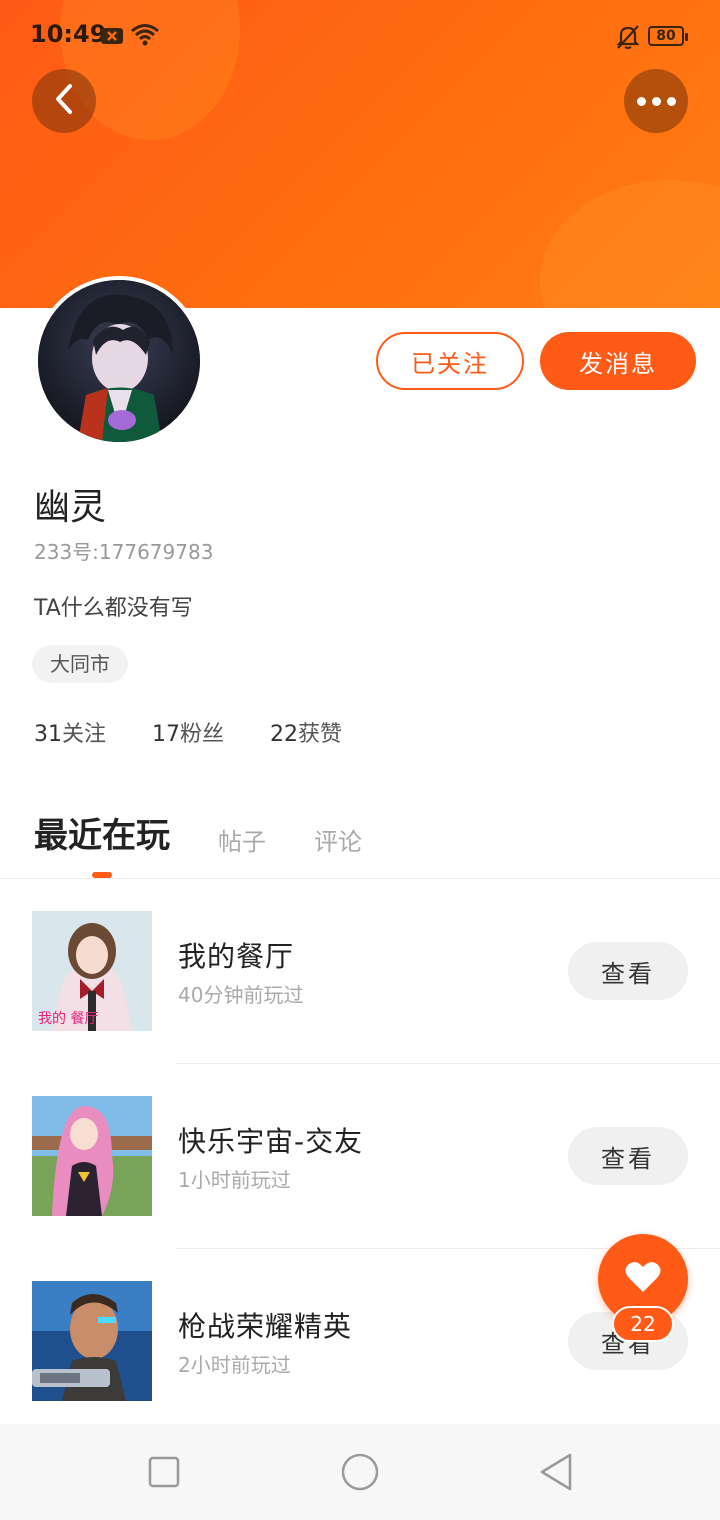 Image resolution: width=720 pixels, height=1520 pixels. What do you see at coordinates (265, 1326) in the screenshot?
I see `game-title: 枪战荣耀精英` at bounding box center [265, 1326].